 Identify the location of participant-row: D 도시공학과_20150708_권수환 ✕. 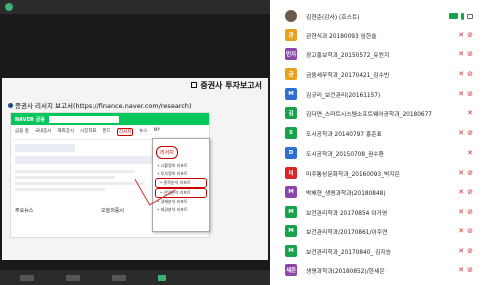
(378, 153).